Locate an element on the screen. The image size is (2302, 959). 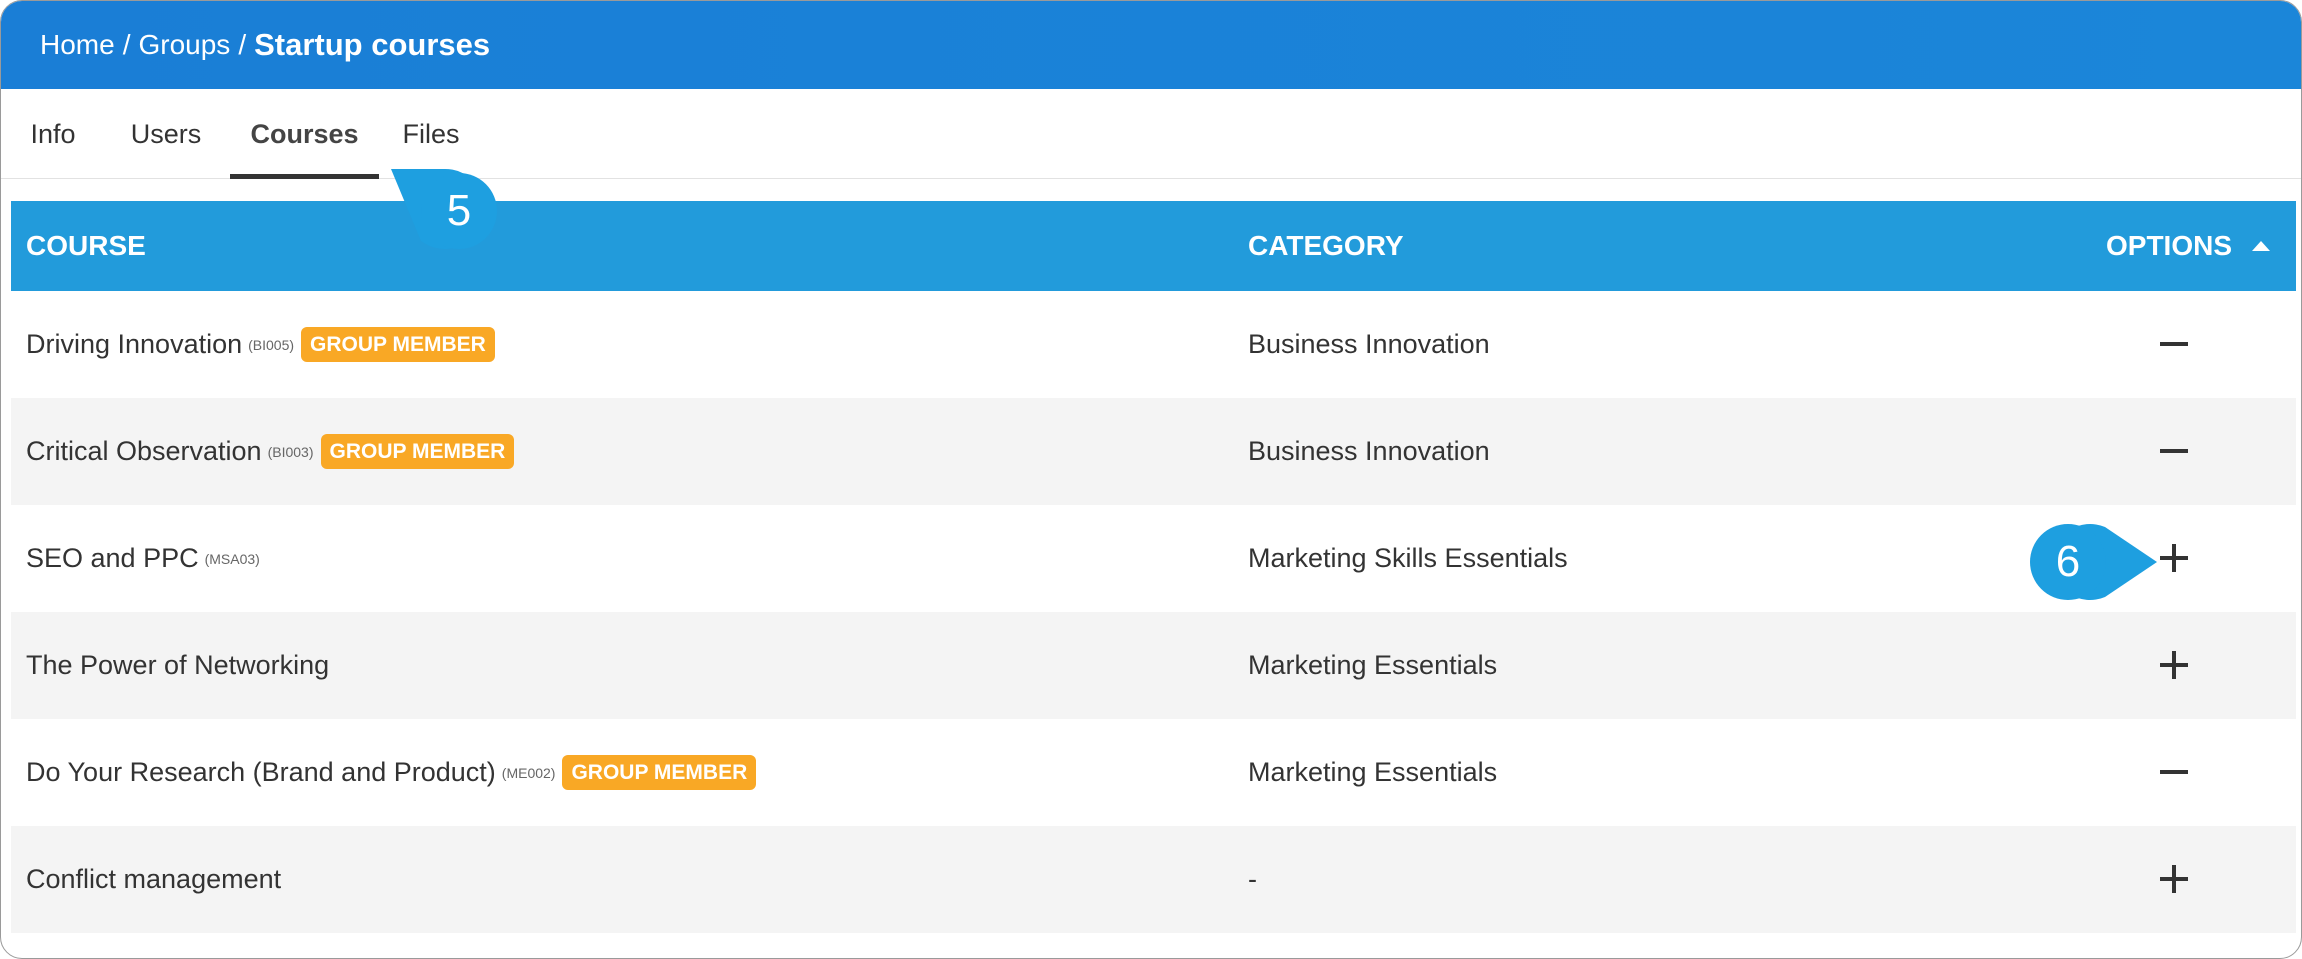
course-name: Driving Innovation is located at coordinates (134, 344).